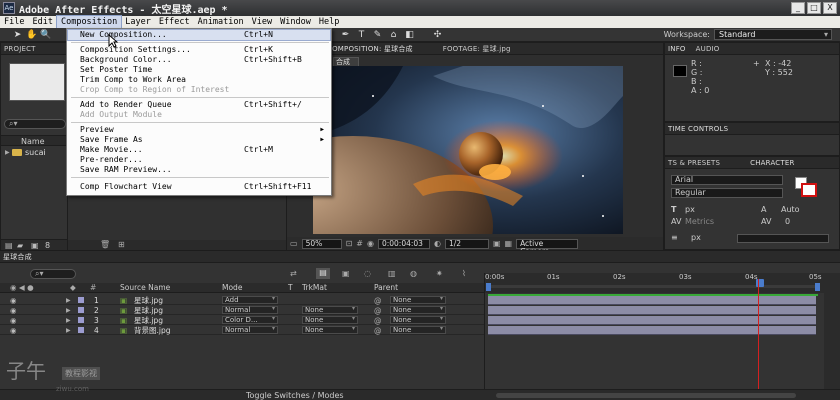 This screenshot has width=840, height=400. What do you see at coordinates (727, 180) in the screenshot?
I see `font-family-select: Arial` at bounding box center [727, 180].